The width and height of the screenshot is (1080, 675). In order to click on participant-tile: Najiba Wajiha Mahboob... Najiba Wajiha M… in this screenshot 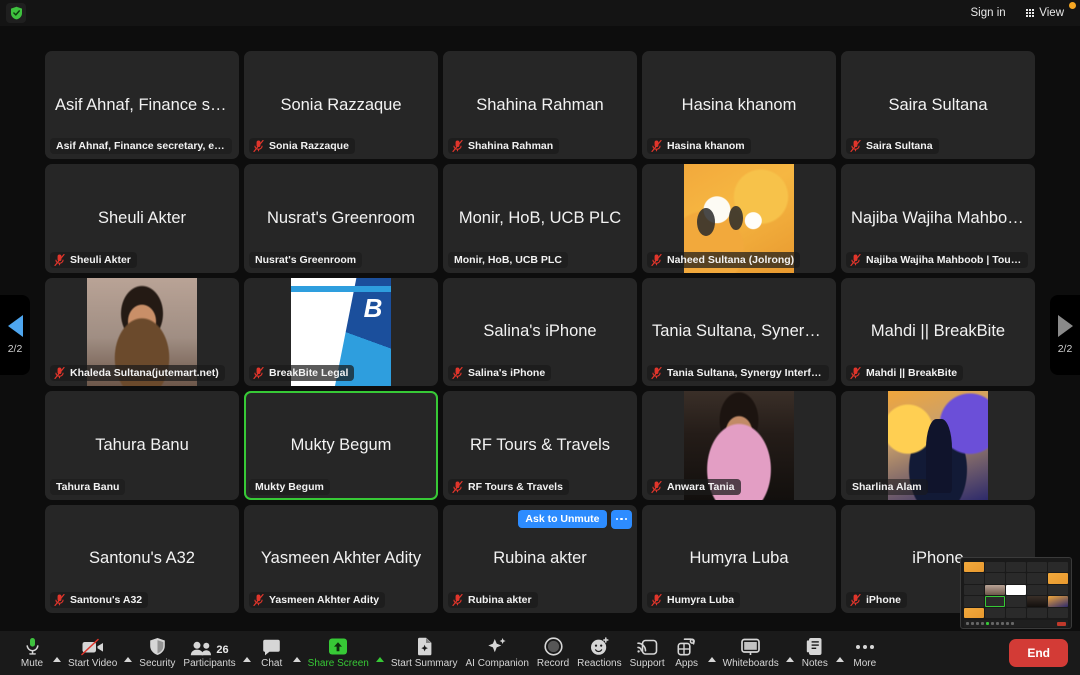, I will do `click(938, 218)`.